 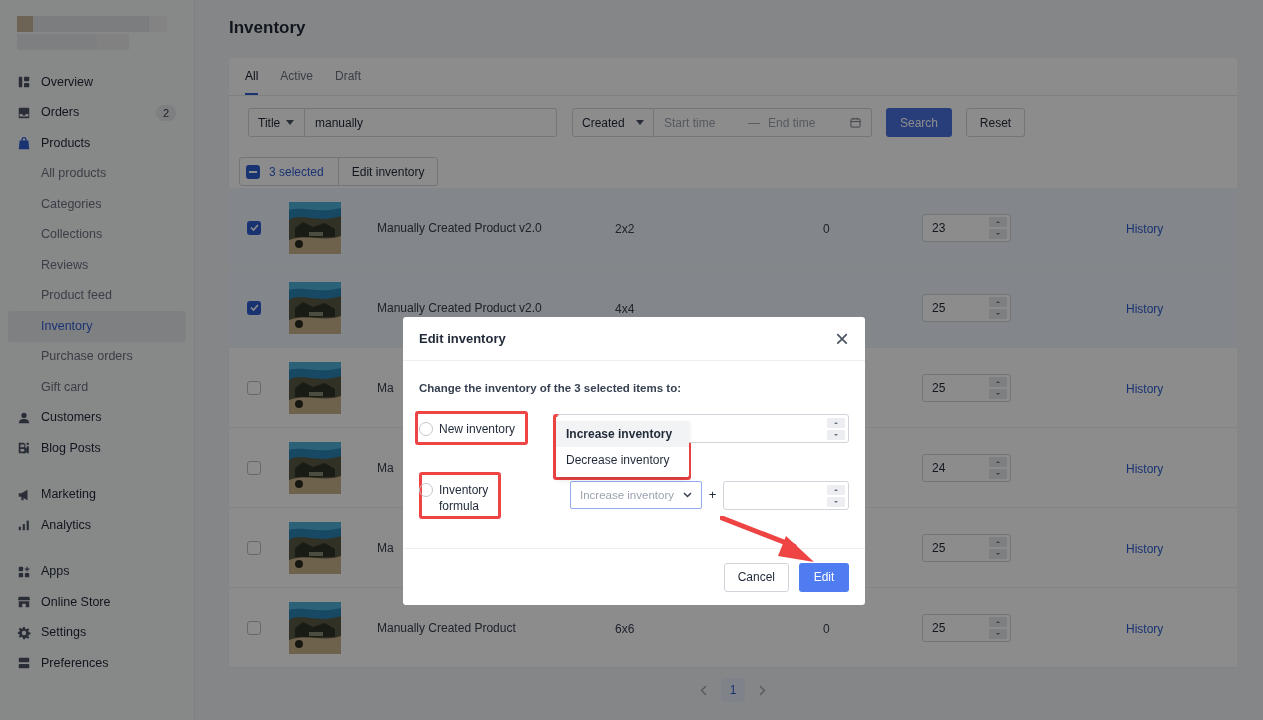 I want to click on sidebar-item: Marketing, so click(x=97, y=494).